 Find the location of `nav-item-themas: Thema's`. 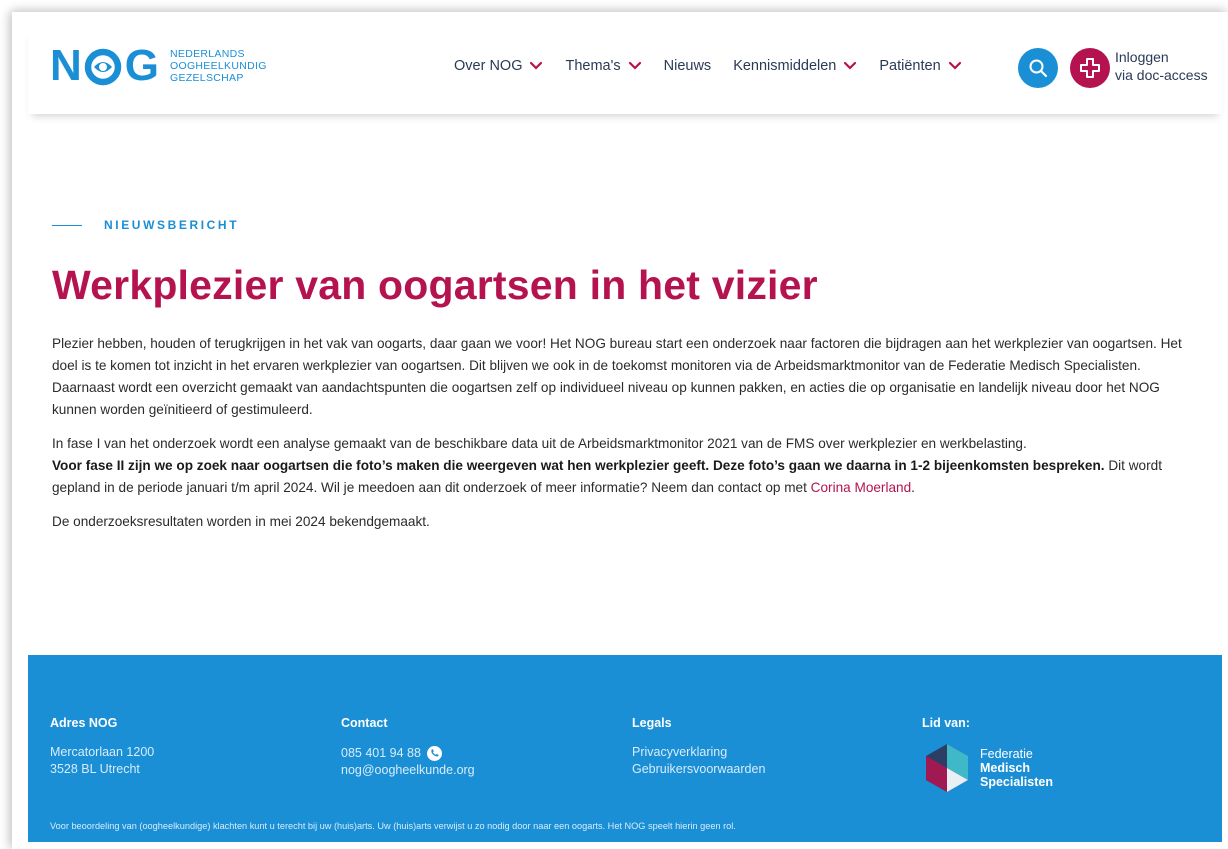

nav-item-themas: Thema's is located at coordinates (603, 66).